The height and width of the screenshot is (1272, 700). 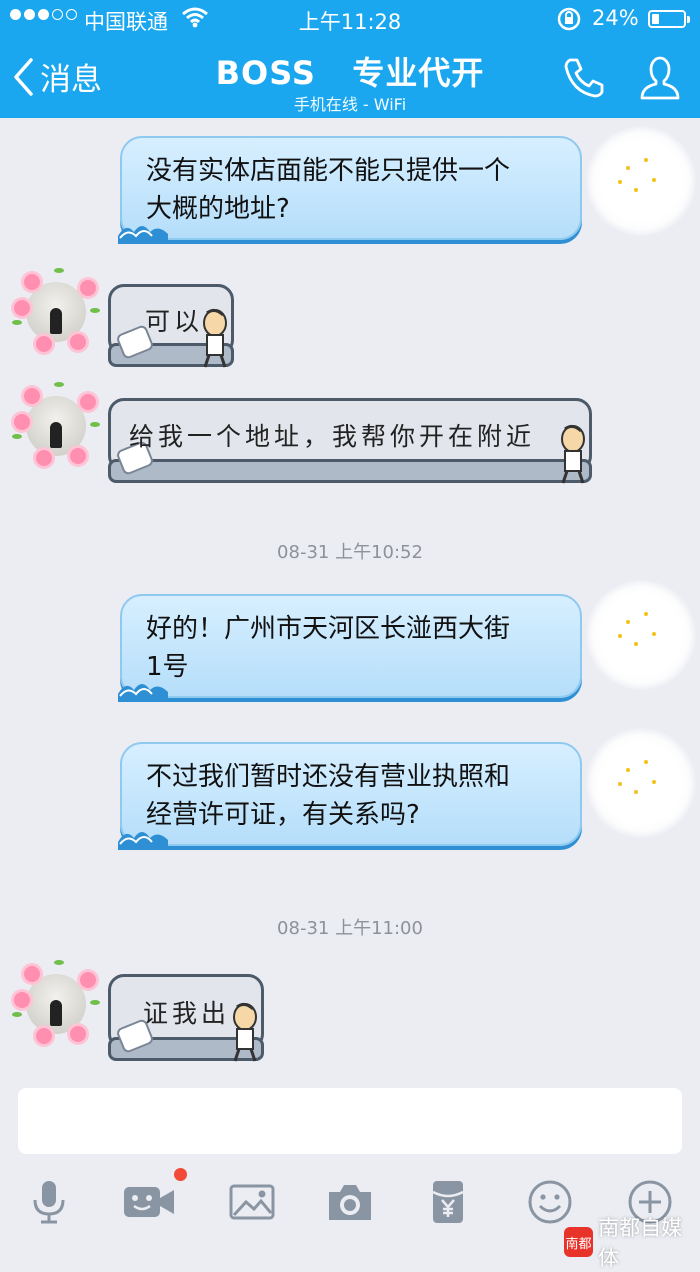 What do you see at coordinates (331, 436) in the screenshot?
I see `message-text: 给我一个地址，我帮你开在附近` at bounding box center [331, 436].